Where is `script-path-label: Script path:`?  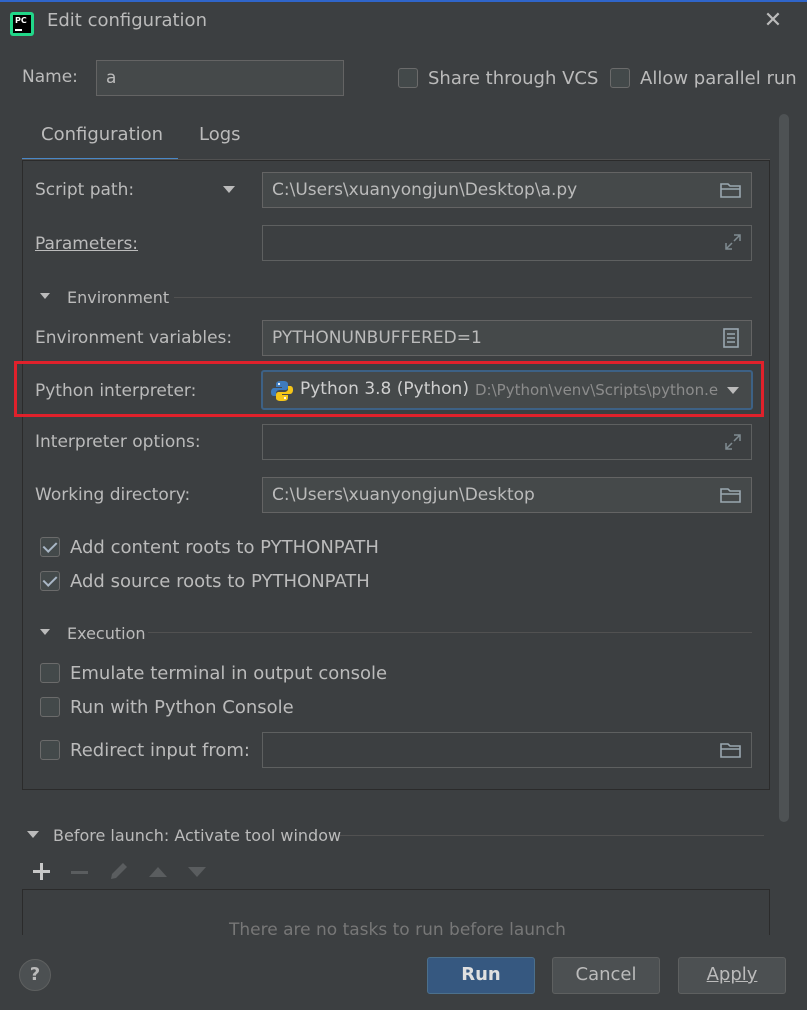 script-path-label: Script path: is located at coordinates (85, 190).